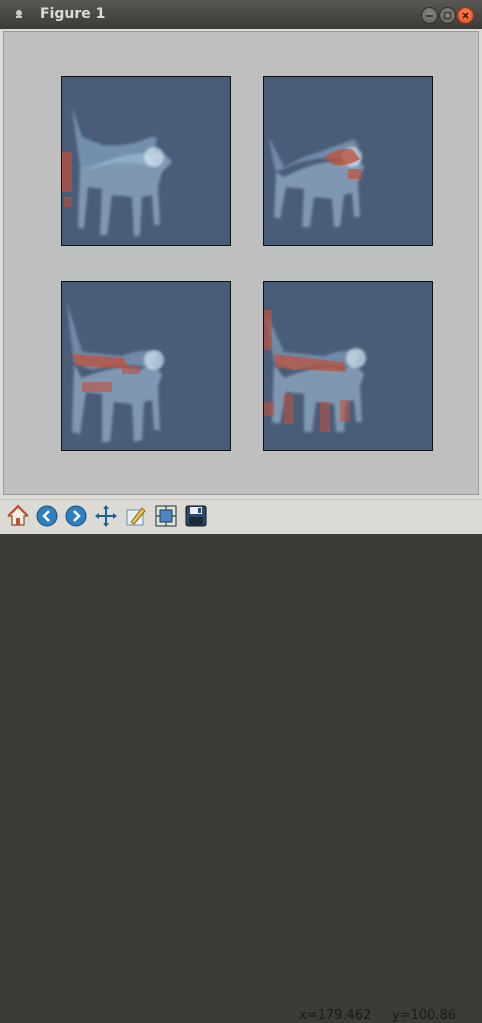 The width and height of the screenshot is (482, 1023). I want to click on save-icon, so click(196, 516).